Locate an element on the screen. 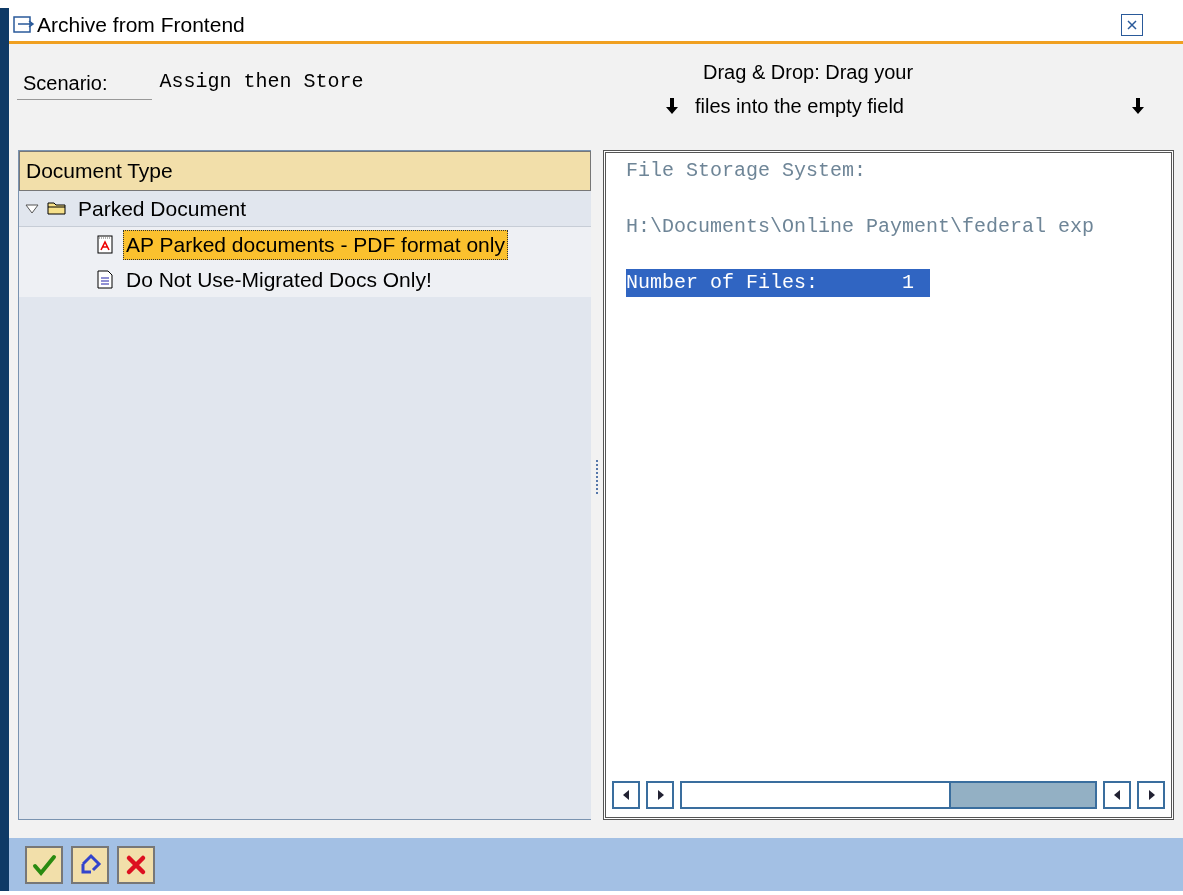 This screenshot has width=1183, height=895. confirm-button is located at coordinates (44, 864).